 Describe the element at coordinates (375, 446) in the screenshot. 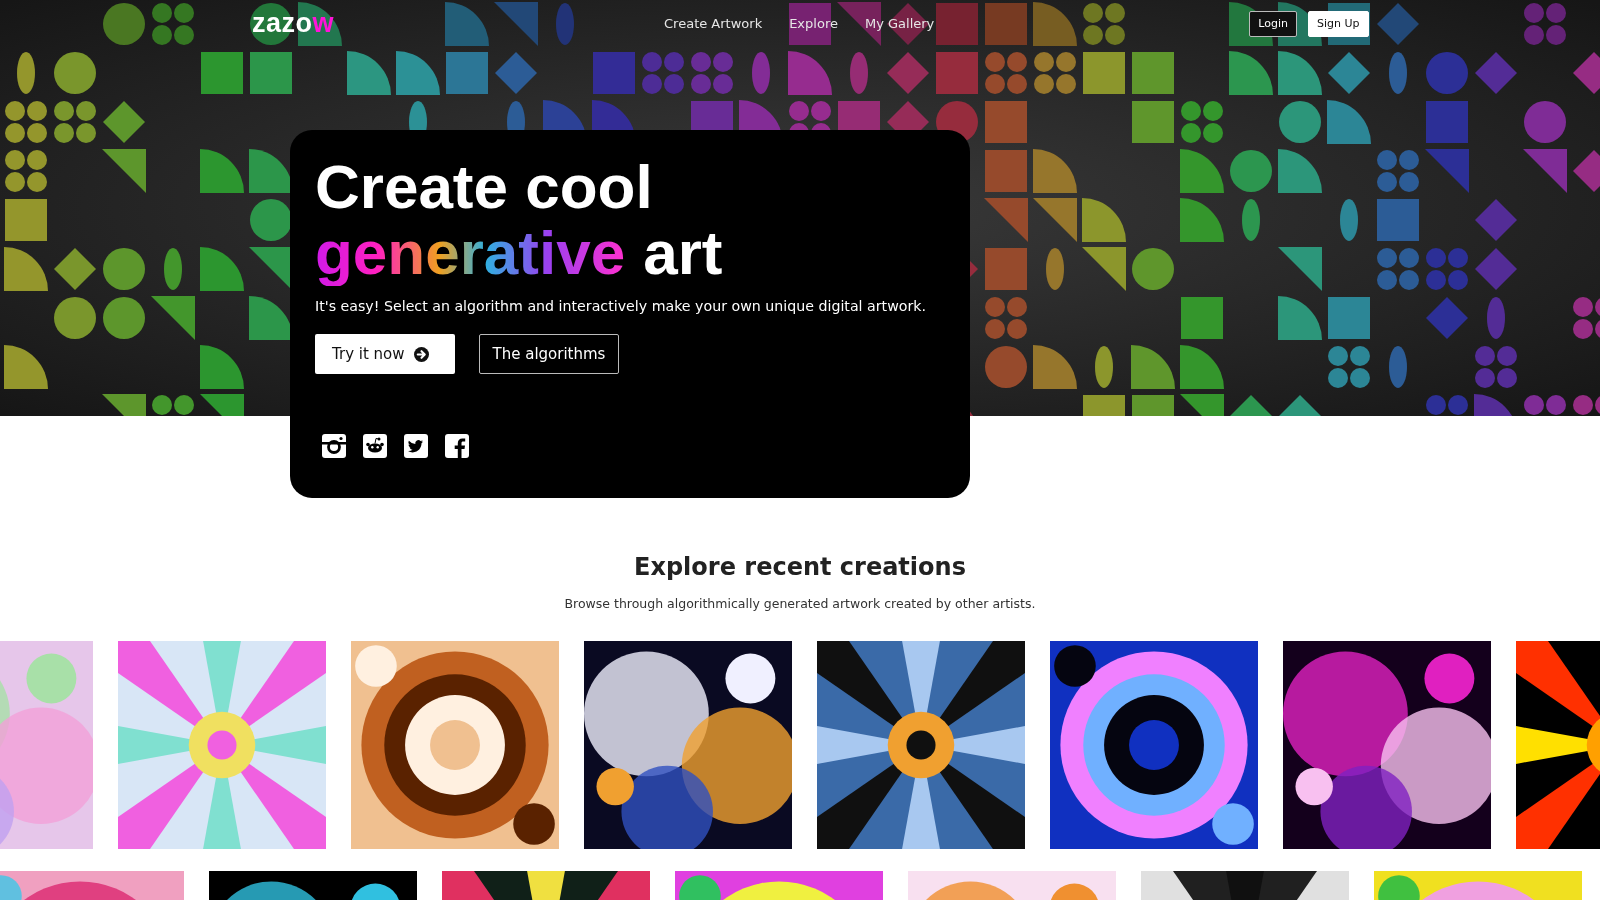

I see `alien-head-icon` at that location.